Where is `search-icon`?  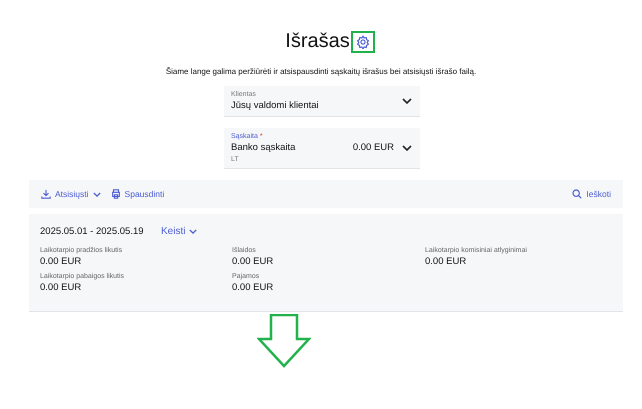
search-icon is located at coordinates (577, 194).